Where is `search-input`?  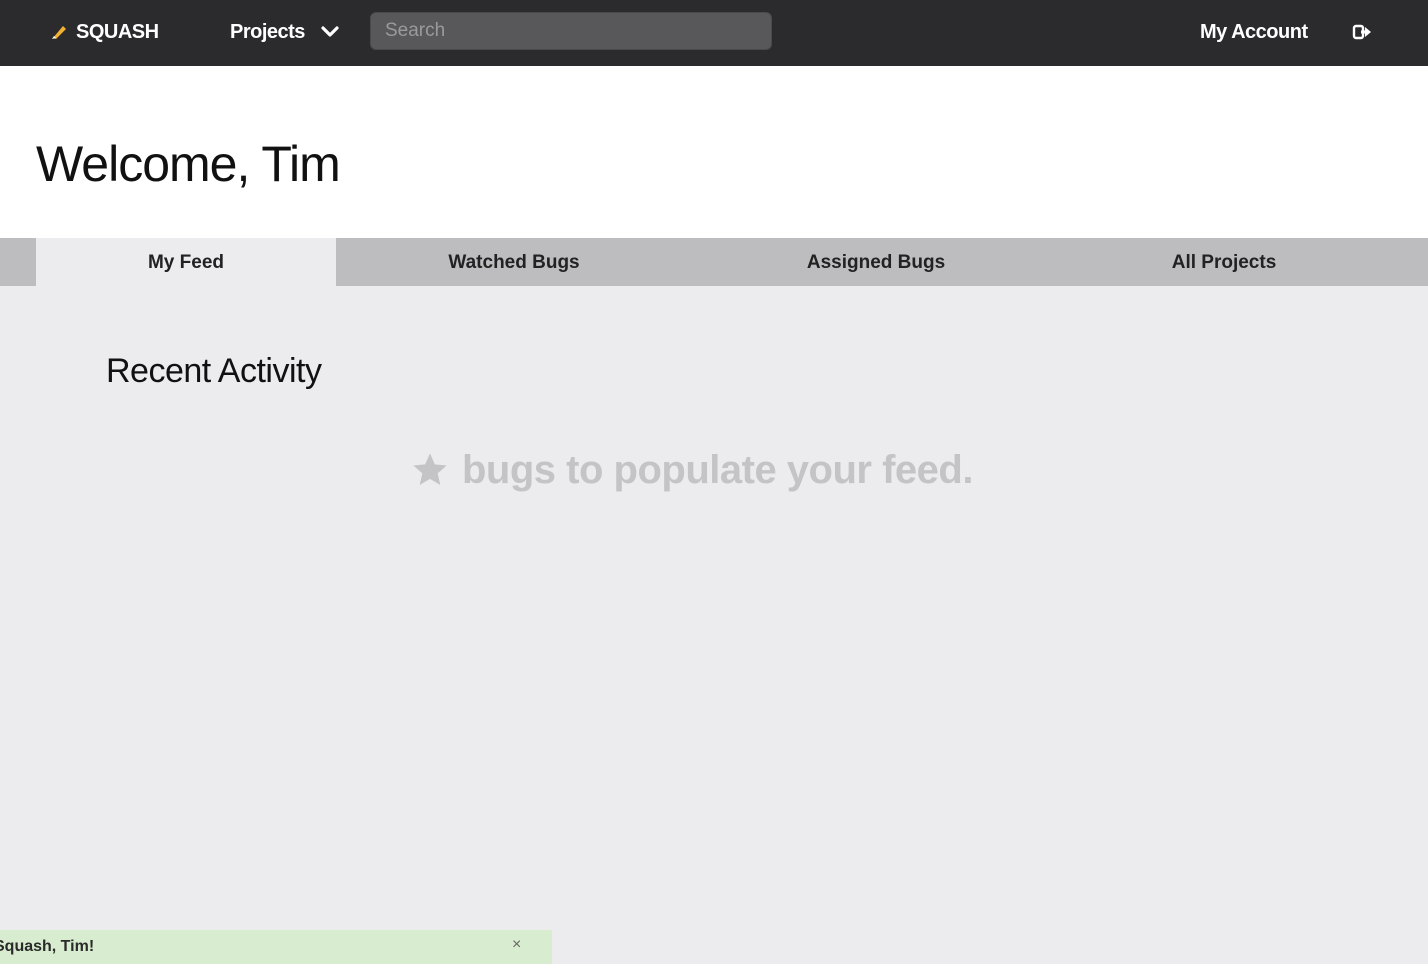 search-input is located at coordinates (571, 31).